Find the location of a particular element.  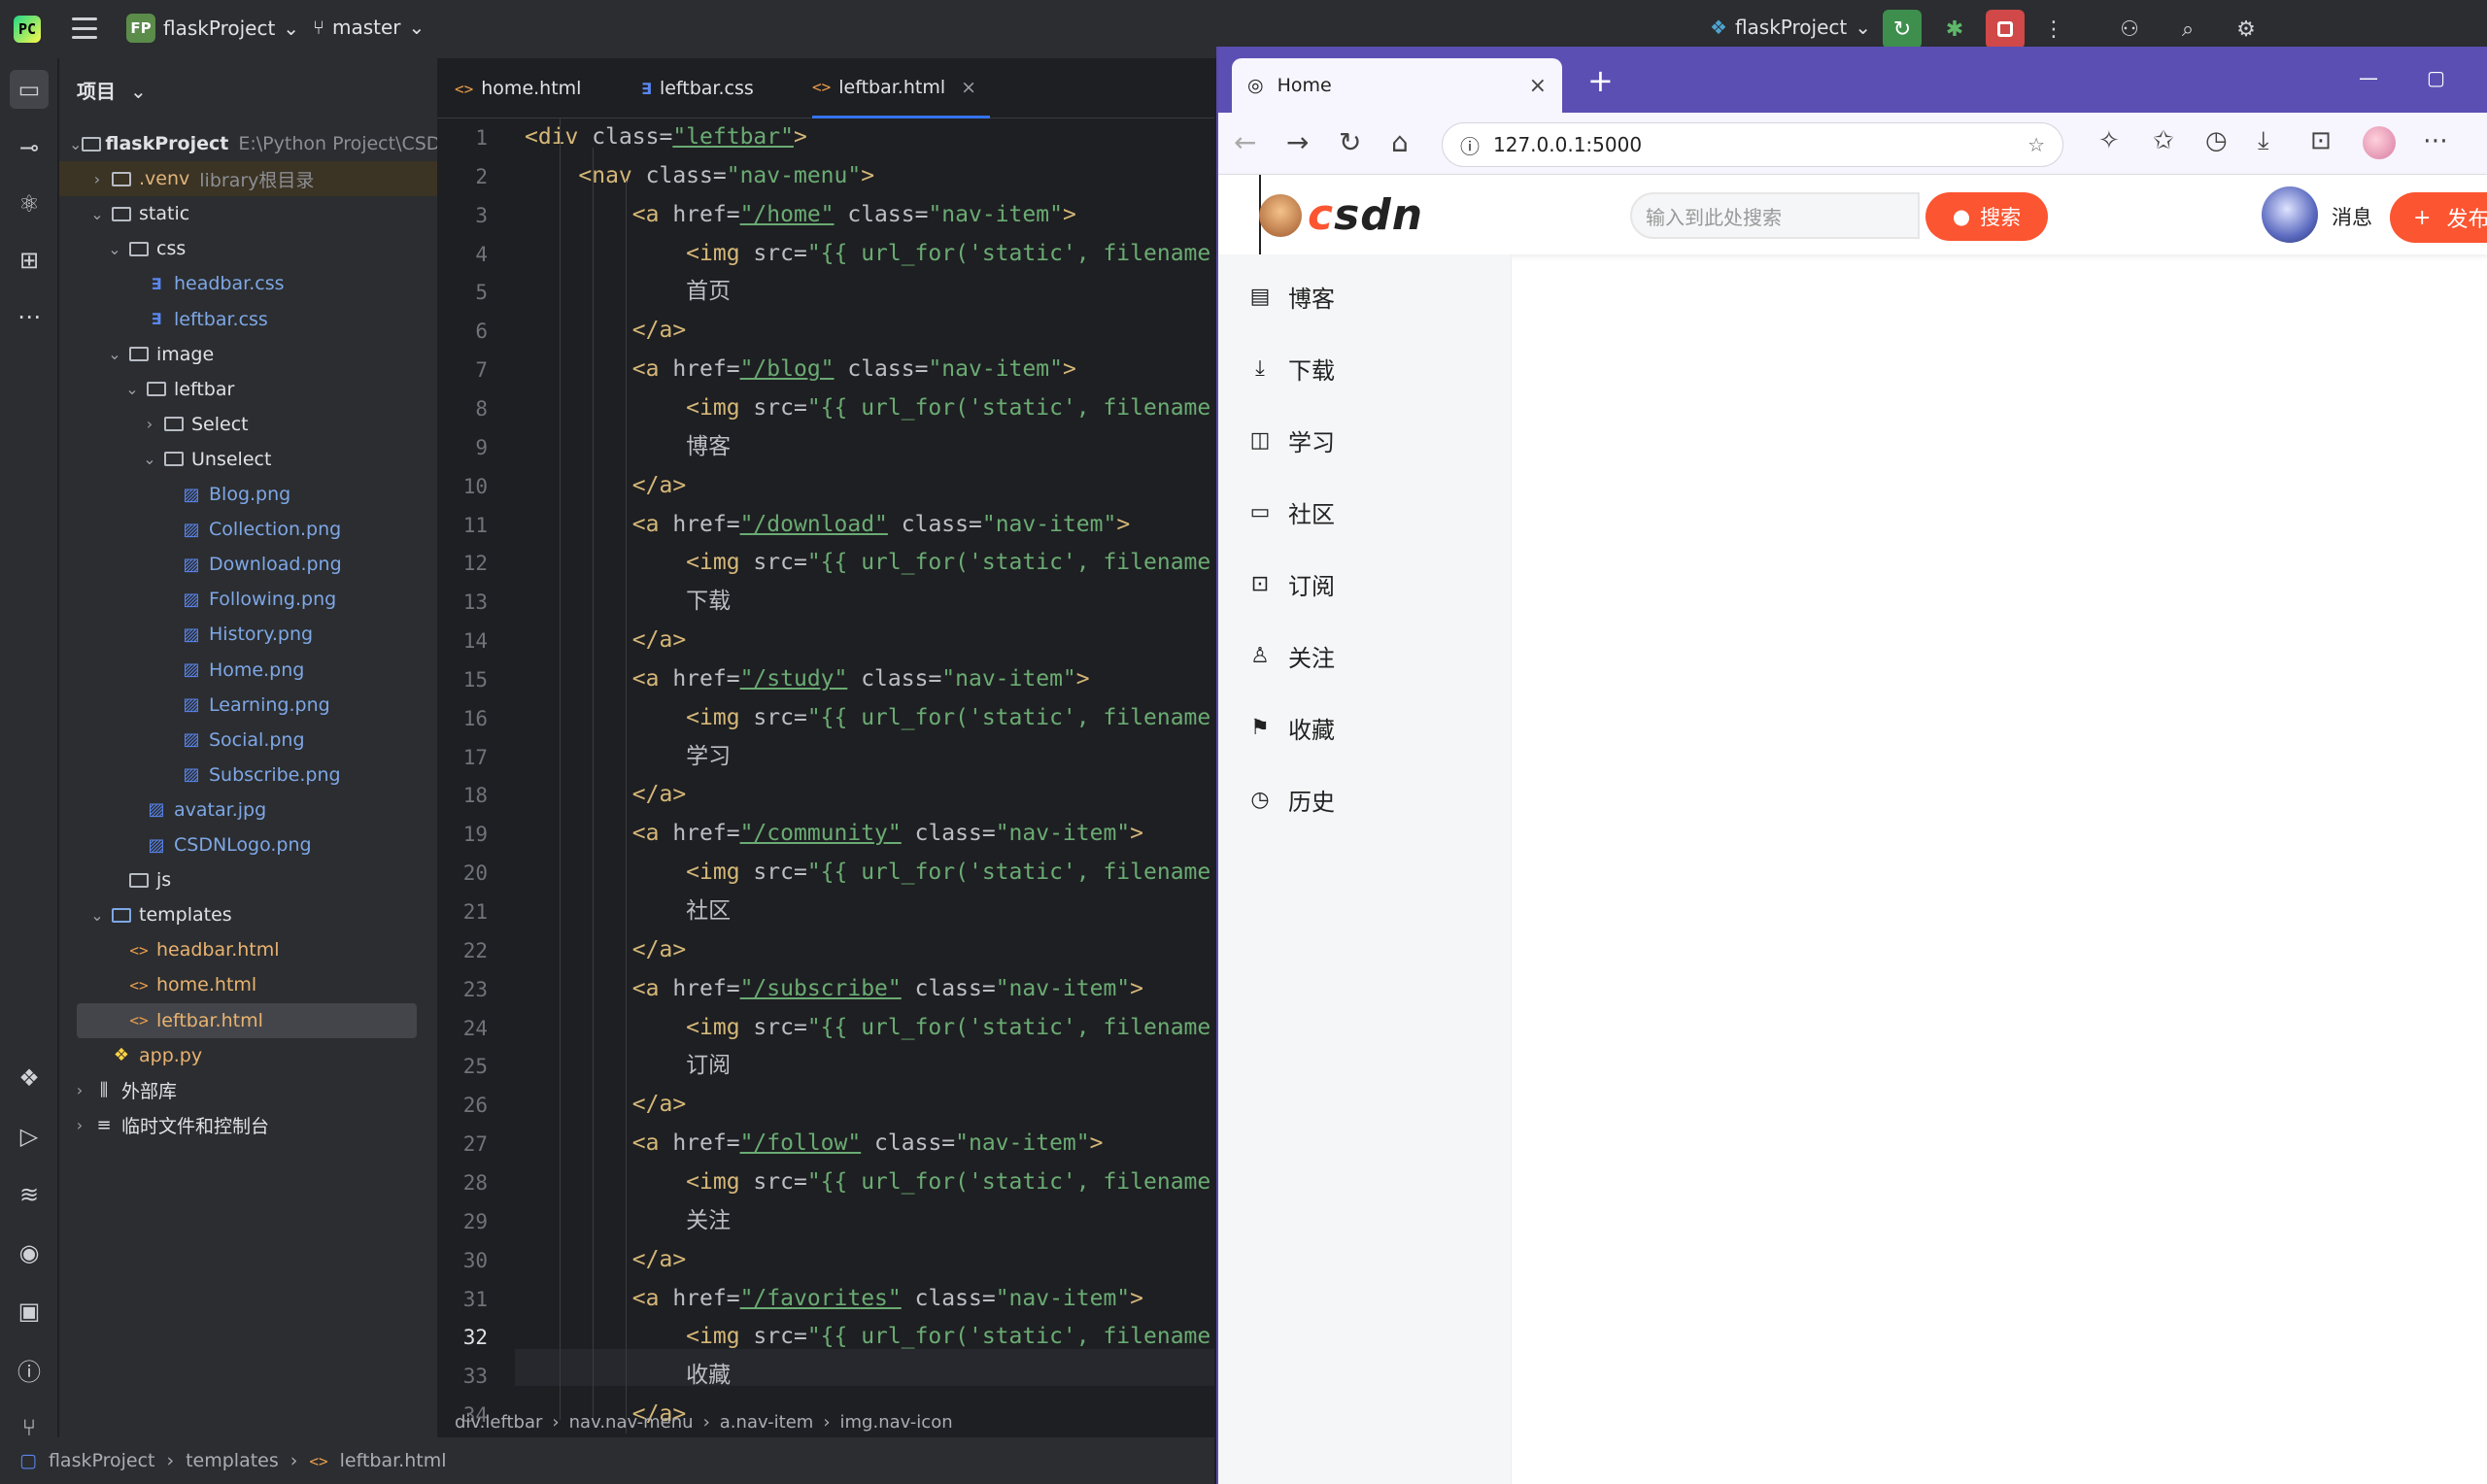

search-everywhere-button: ⌕ is located at coordinates (2187, 29).